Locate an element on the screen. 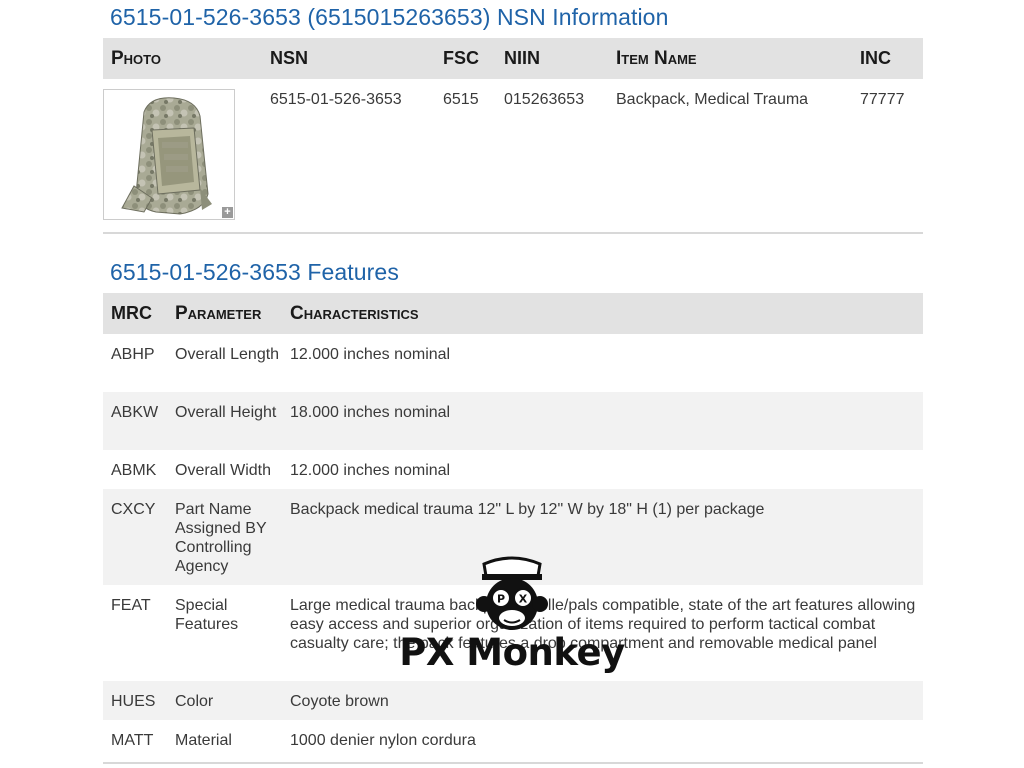 This screenshot has width=1024, height=768. backpack-image is located at coordinates (166, 156).